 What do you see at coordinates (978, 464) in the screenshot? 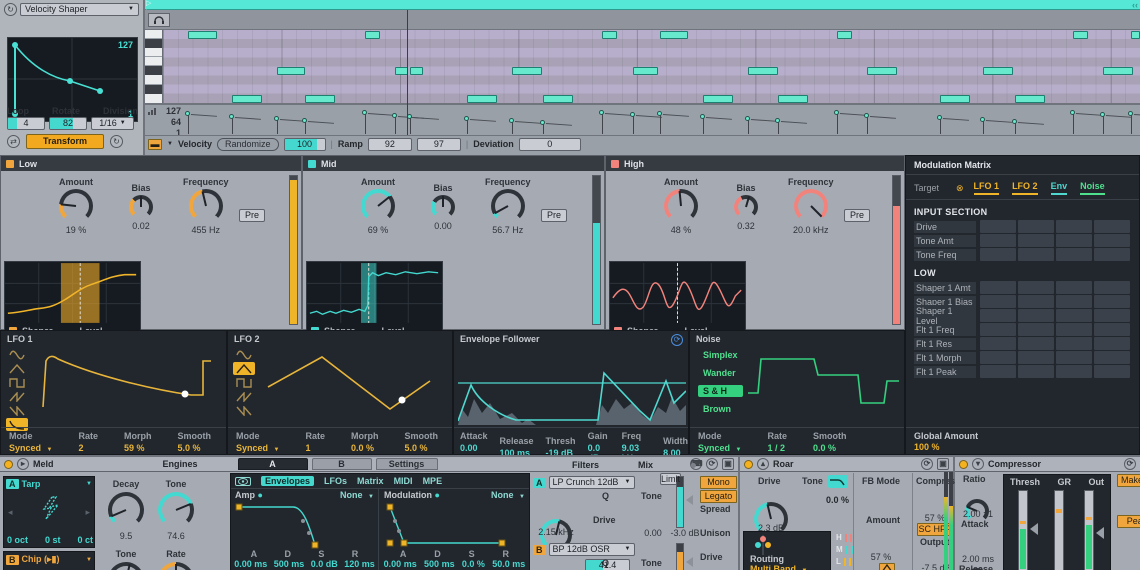
I see `unfold-icon: ▾` at bounding box center [978, 464].